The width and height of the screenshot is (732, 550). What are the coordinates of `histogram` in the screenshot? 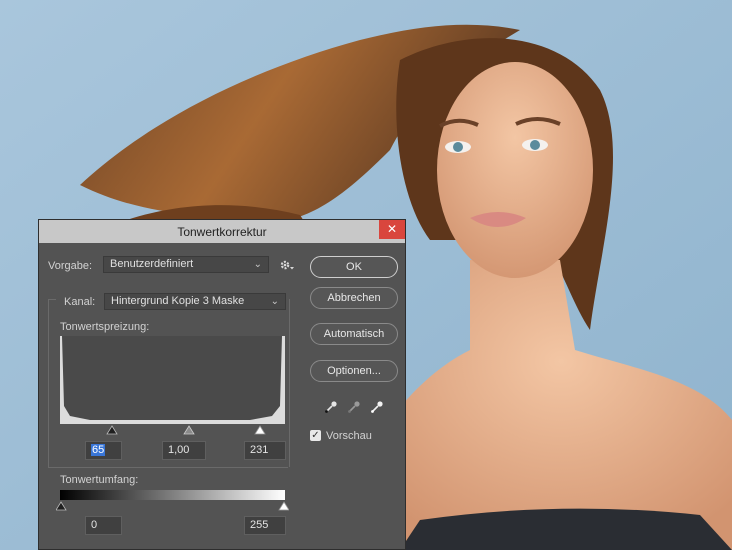 It's located at (172, 380).